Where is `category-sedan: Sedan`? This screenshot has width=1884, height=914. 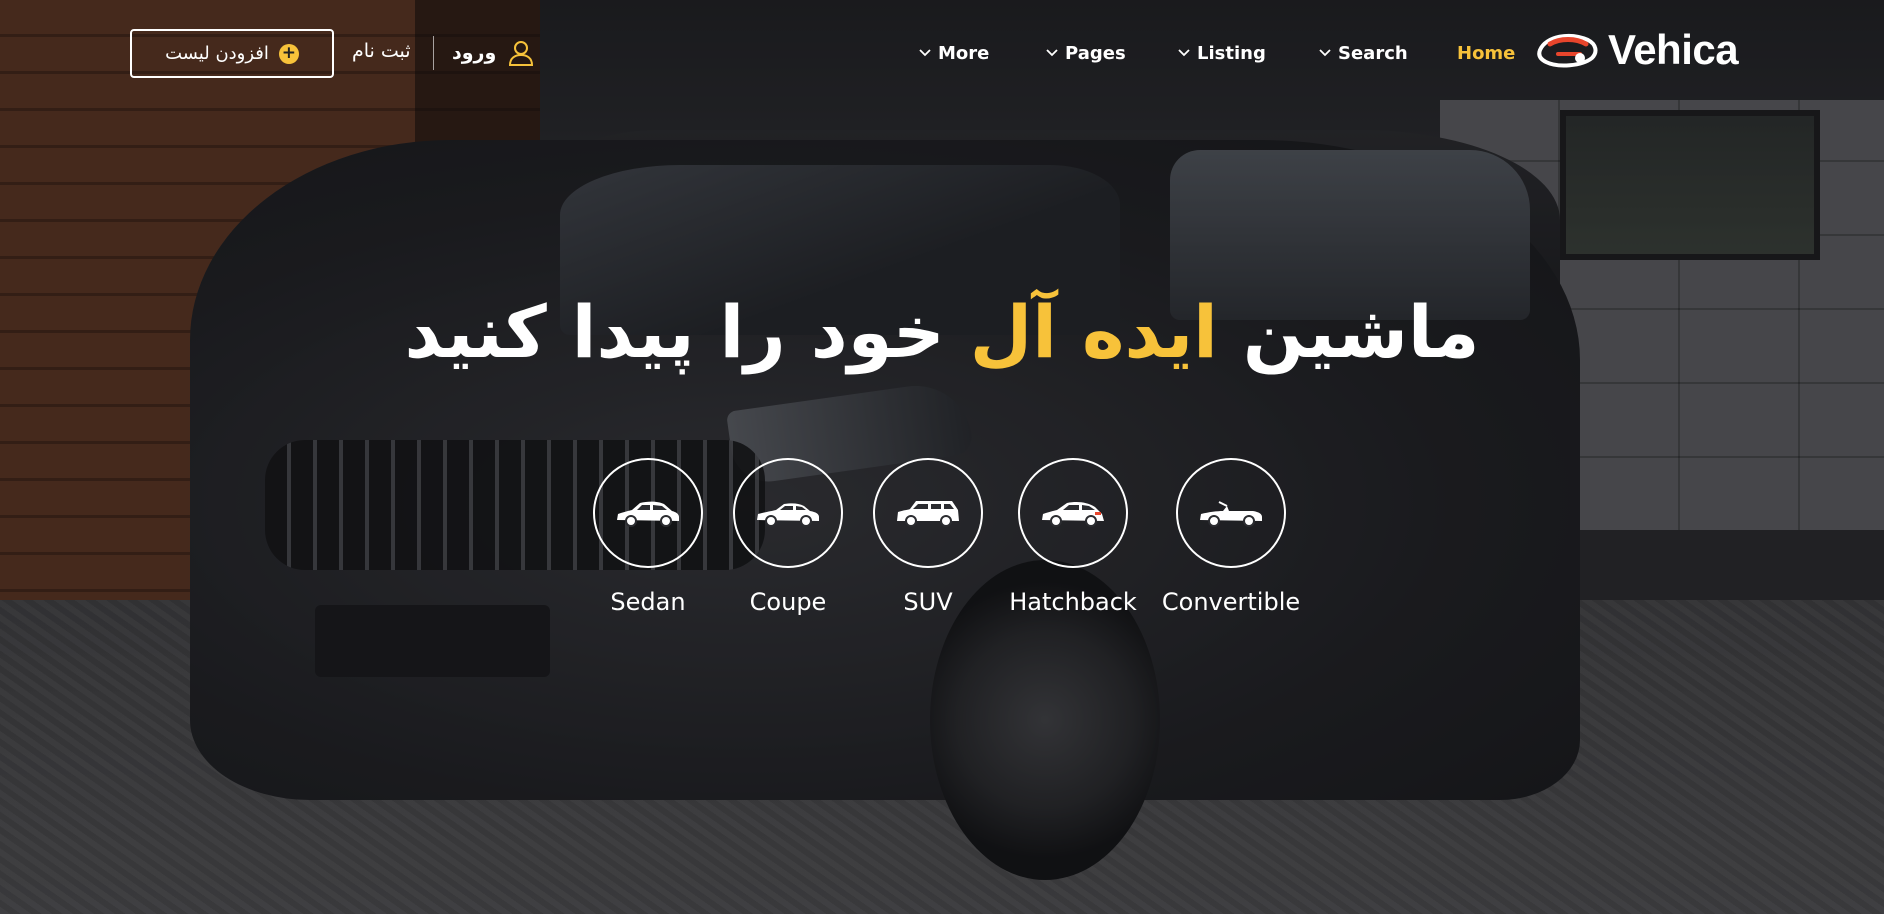 category-sedan: Sedan is located at coordinates (648, 537).